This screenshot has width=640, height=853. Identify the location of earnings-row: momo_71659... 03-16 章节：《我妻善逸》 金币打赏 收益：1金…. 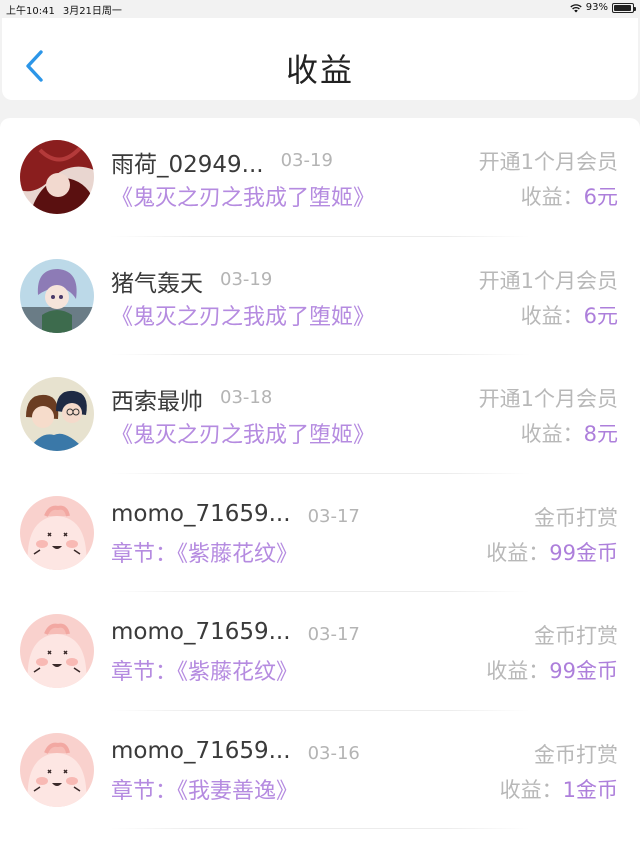
(320, 770).